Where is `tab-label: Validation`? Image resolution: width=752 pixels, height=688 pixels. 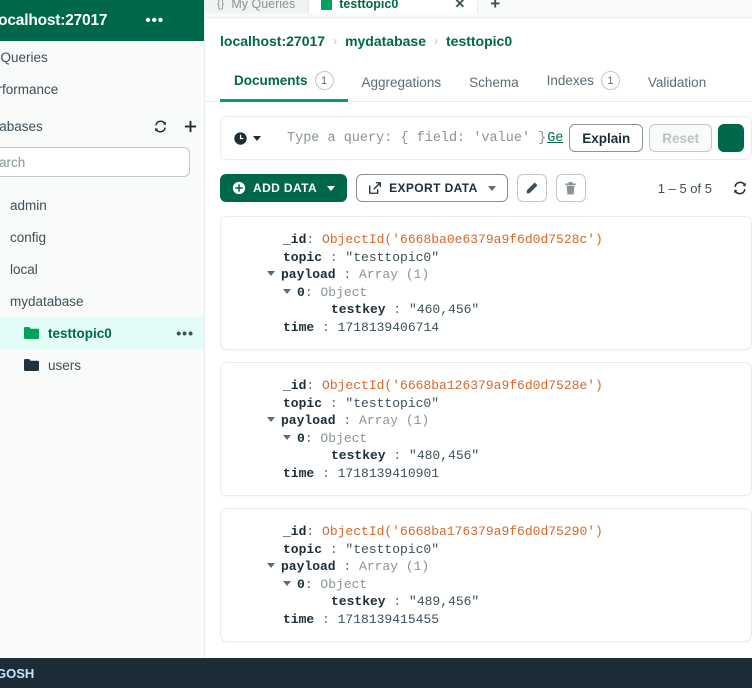
tab-label: Validation is located at coordinates (677, 82).